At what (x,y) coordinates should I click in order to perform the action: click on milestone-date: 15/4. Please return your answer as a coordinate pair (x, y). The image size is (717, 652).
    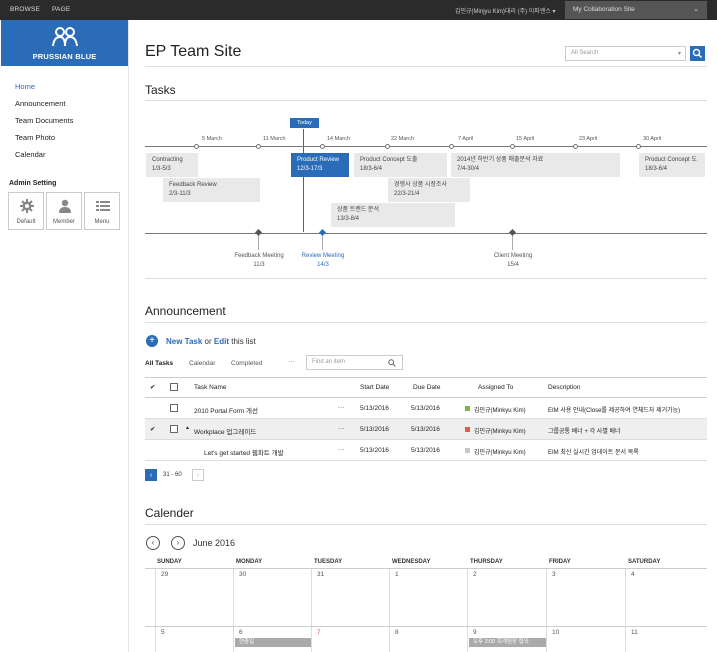
    Looking at the image, I should click on (513, 265).